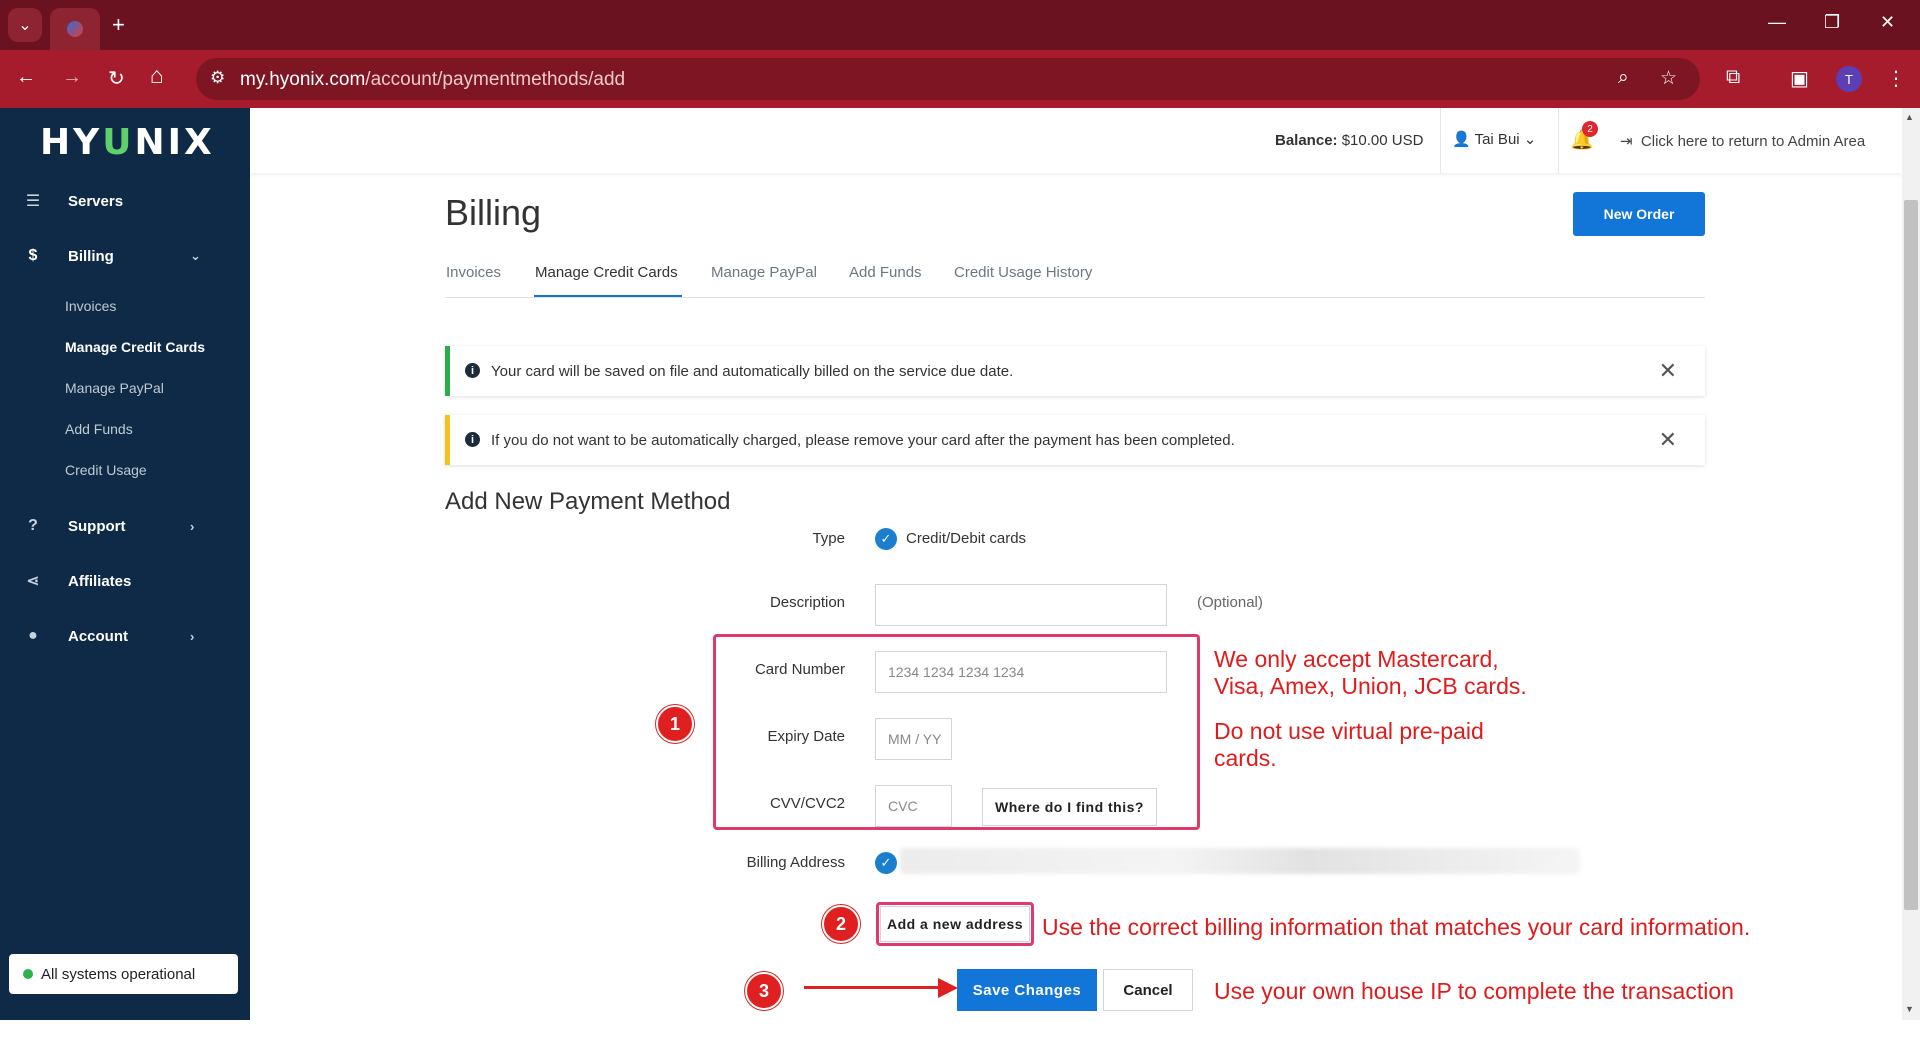  Describe the element at coordinates (807, 602) in the screenshot. I see `description-label: Description` at that location.